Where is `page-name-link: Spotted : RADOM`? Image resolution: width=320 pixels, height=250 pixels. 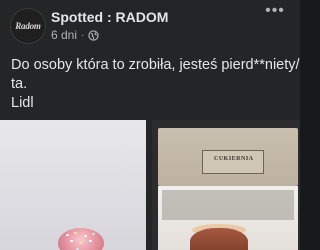 page-name-link: Spotted : RADOM is located at coordinates (109, 17).